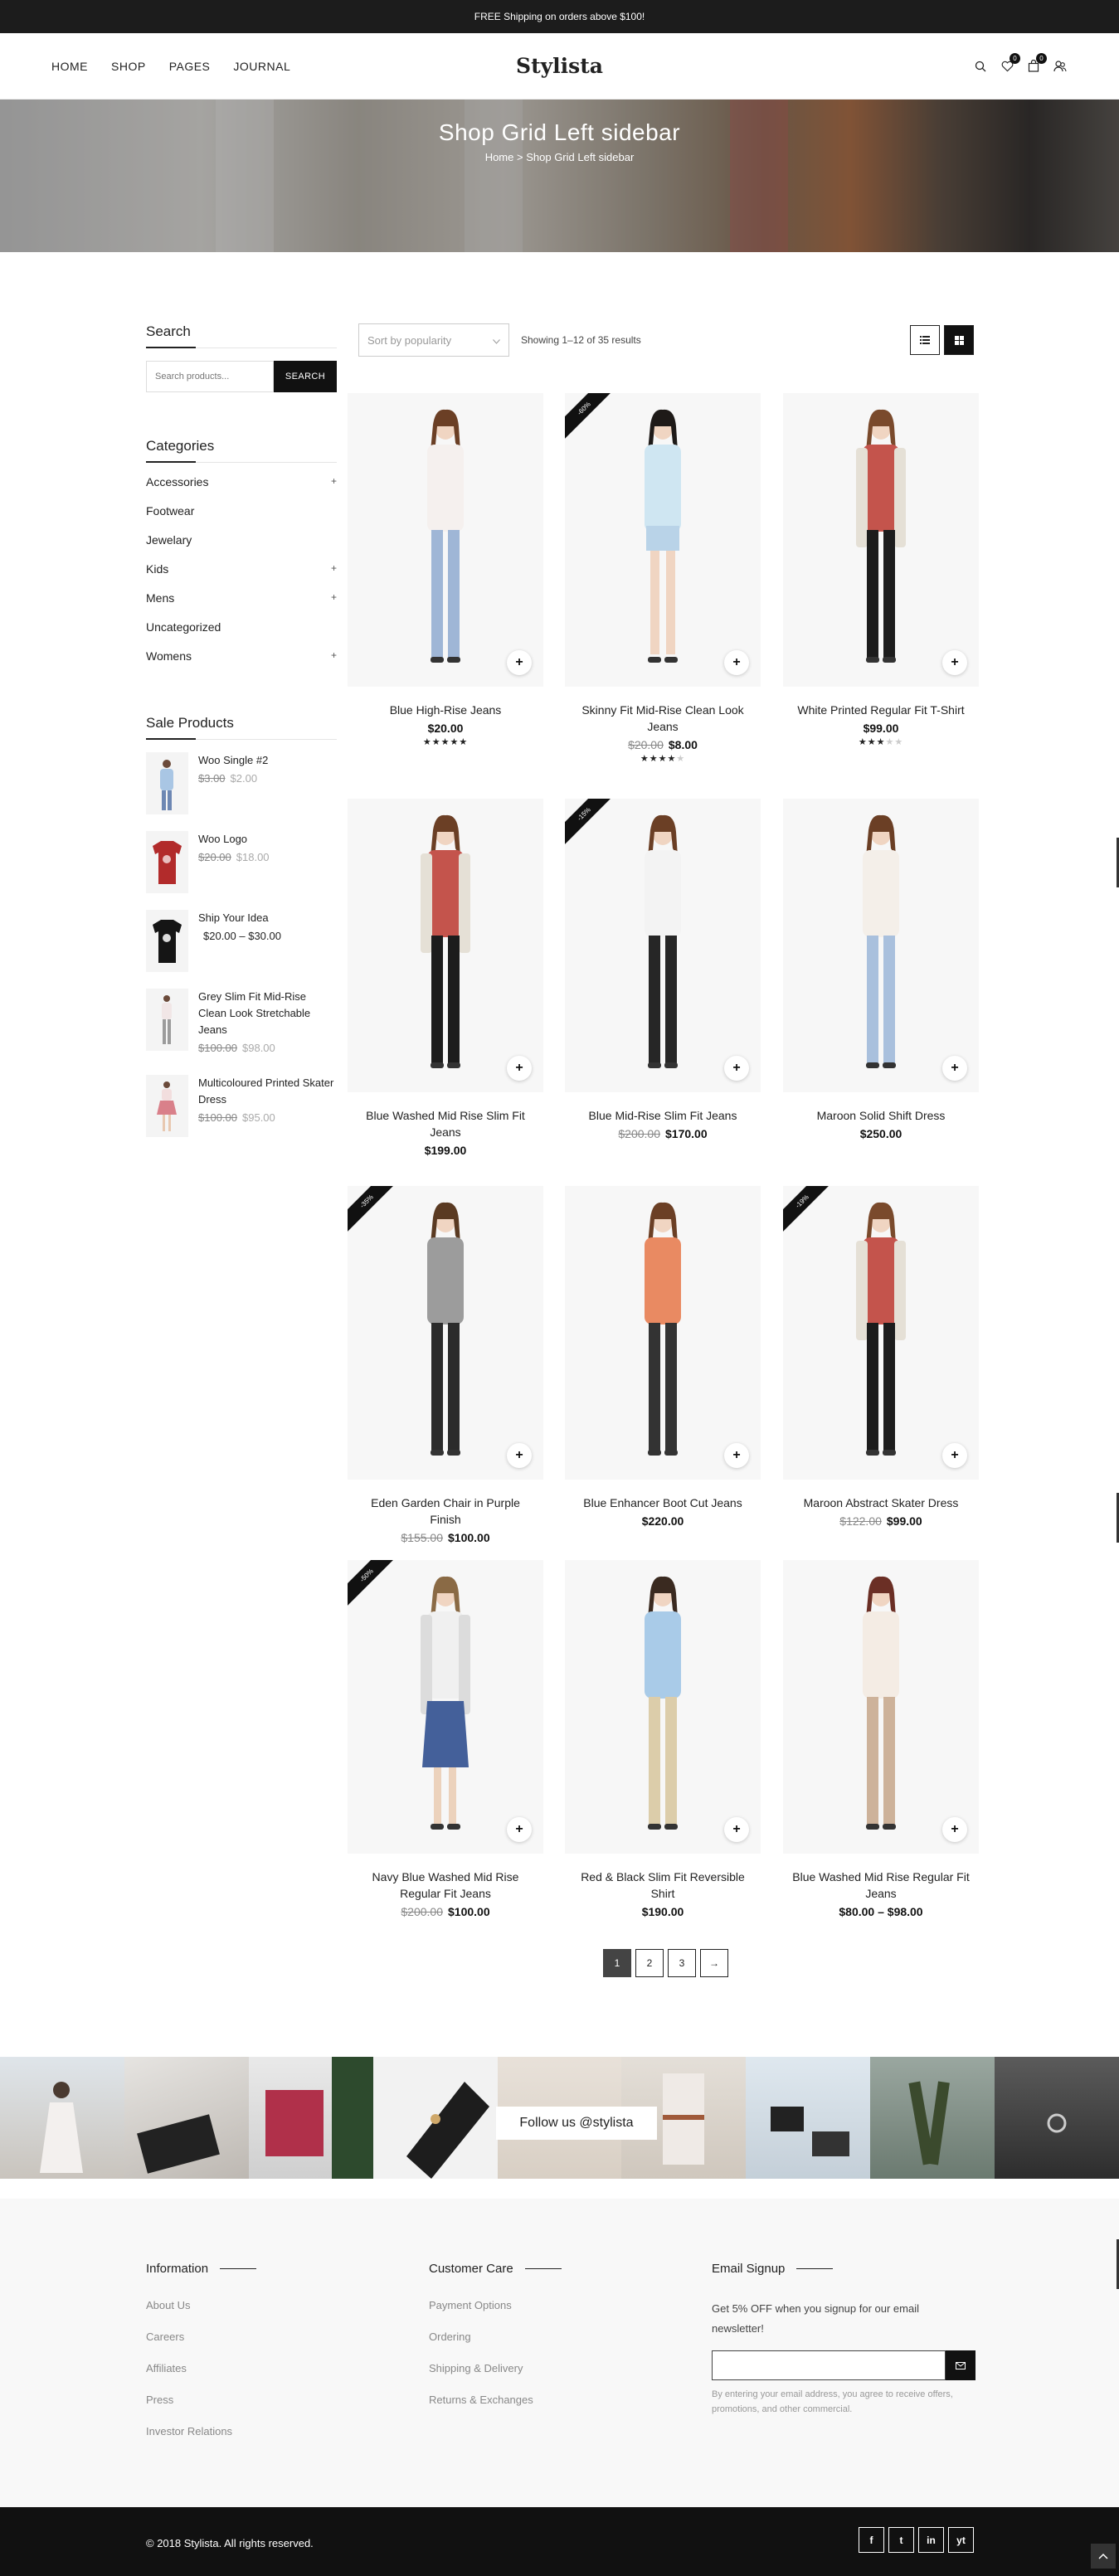 The height and width of the screenshot is (2576, 1119). I want to click on sale-product-name: Multicoloured Printed Skater Dress, so click(267, 1092).